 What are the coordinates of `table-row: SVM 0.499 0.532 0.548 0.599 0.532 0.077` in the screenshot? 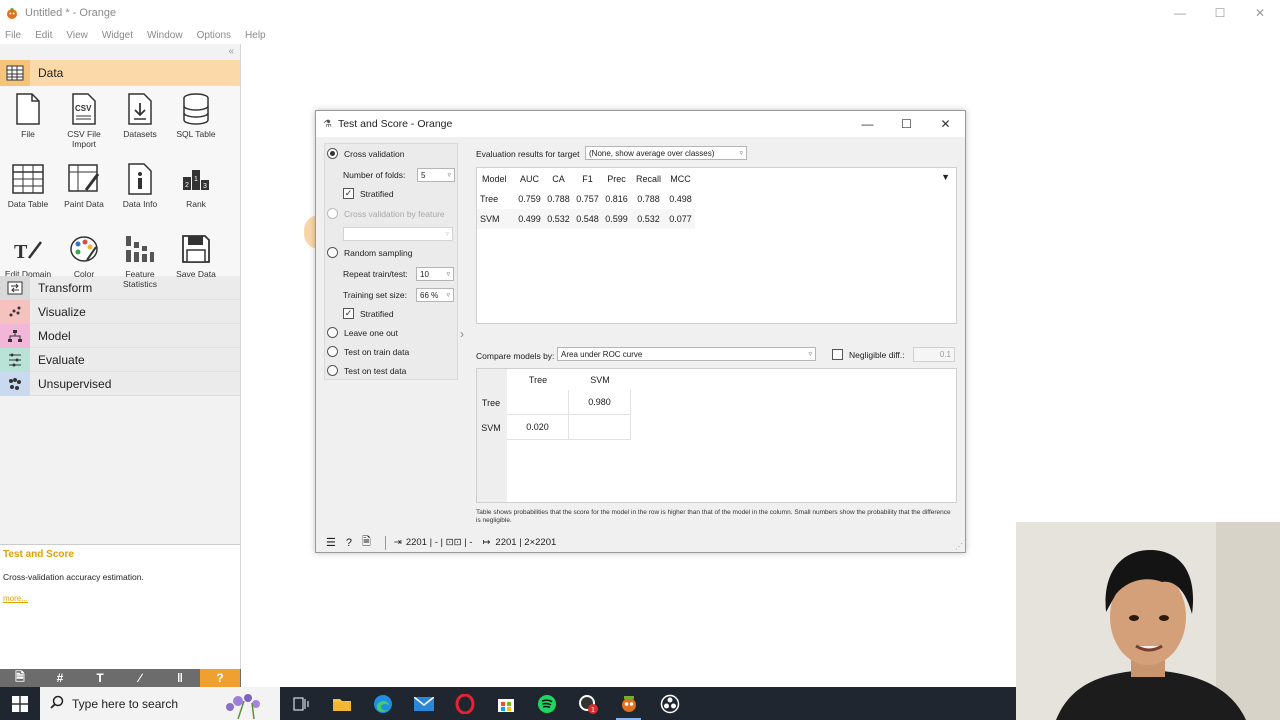 It's located at (586, 219).